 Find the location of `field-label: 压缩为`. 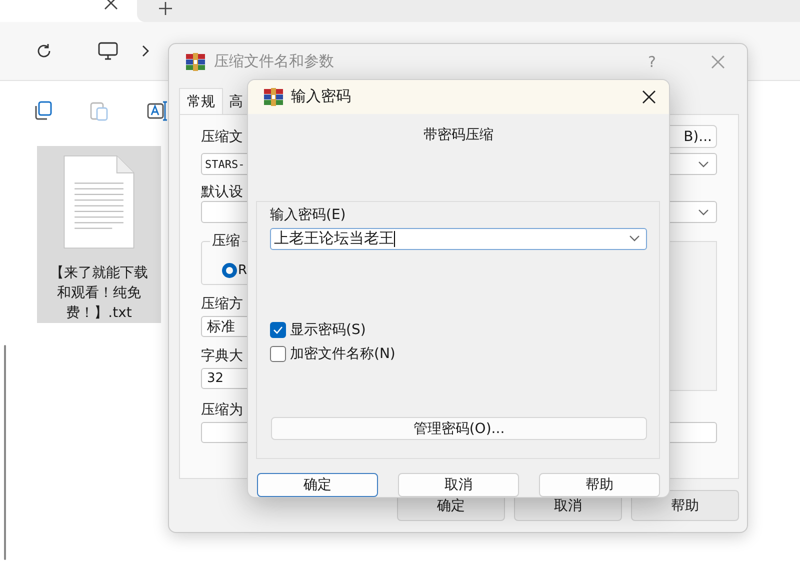

field-label: 压缩为 is located at coordinates (222, 410).